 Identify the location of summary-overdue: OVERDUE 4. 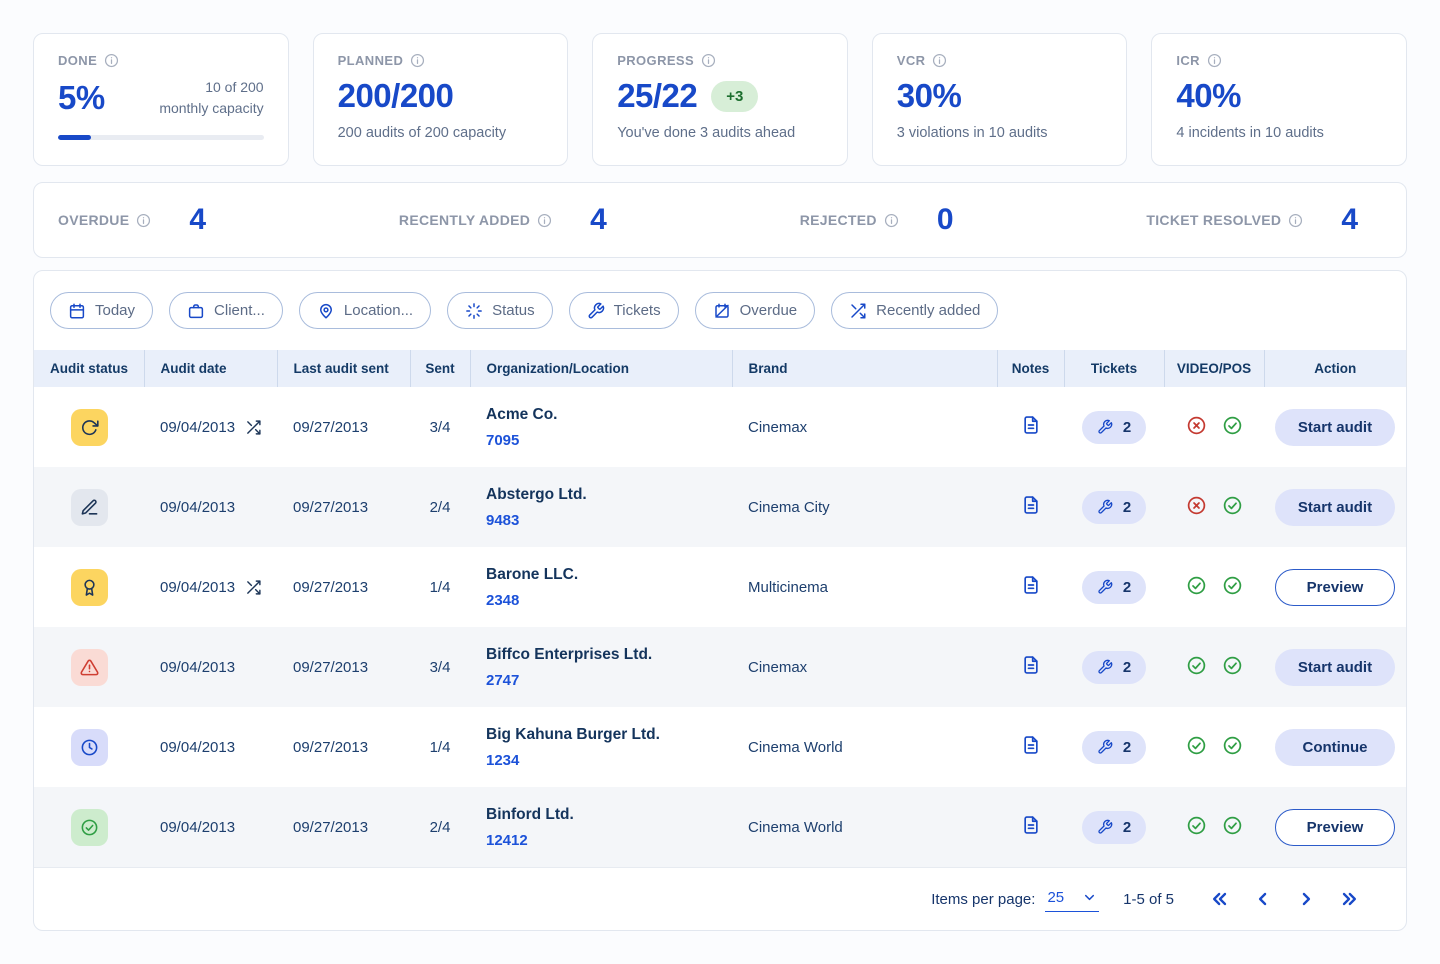
(132, 220).